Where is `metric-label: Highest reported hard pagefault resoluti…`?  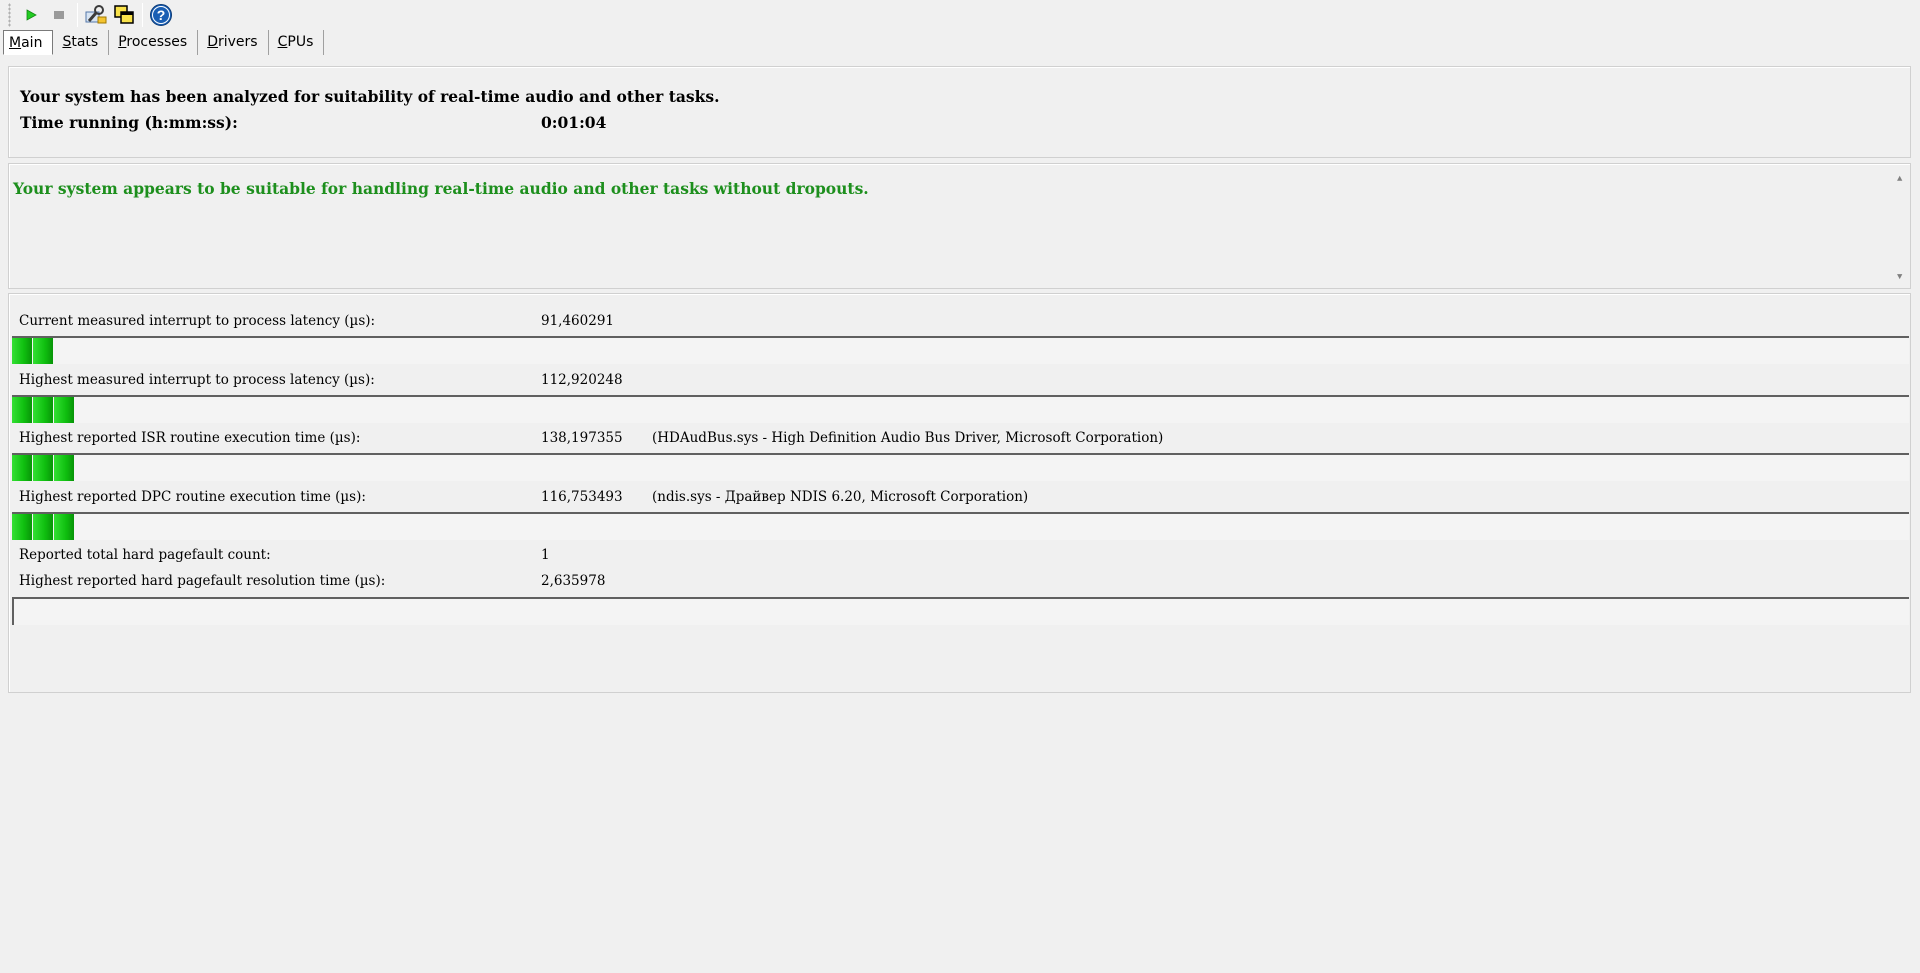 metric-label: Highest reported hard pagefault resoluti… is located at coordinates (202, 581).